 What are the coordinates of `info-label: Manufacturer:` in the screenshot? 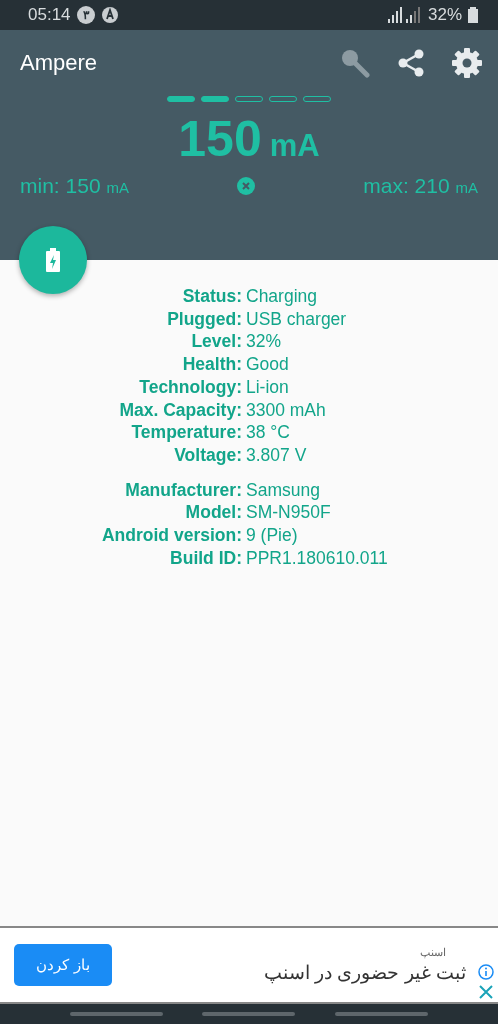 It's located at (183, 490).